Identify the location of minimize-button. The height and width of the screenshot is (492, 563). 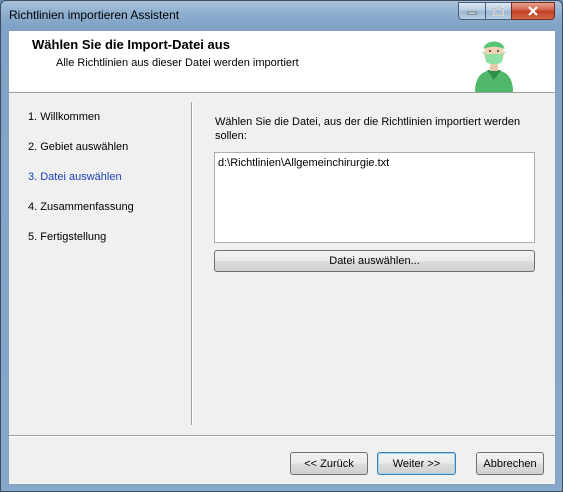
(471, 11).